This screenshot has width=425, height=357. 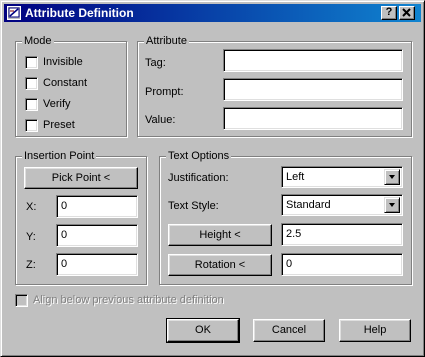 What do you see at coordinates (313, 60) in the screenshot?
I see `tag-input` at bounding box center [313, 60].